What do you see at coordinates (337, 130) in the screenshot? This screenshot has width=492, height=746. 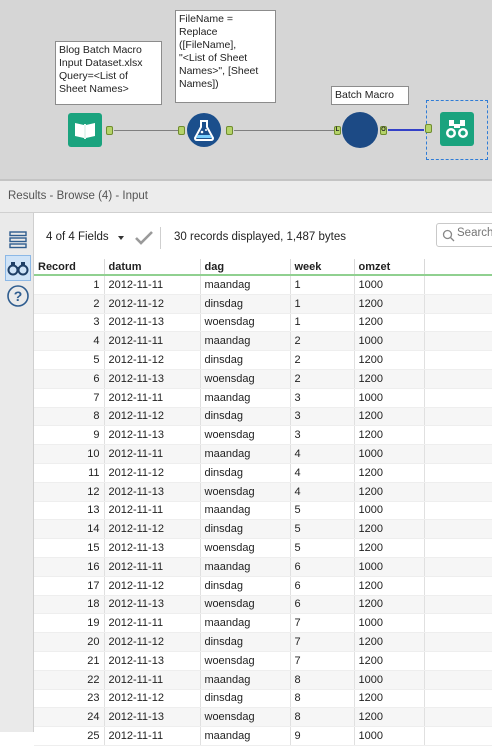 I see `macro-input-anchor: L` at bounding box center [337, 130].